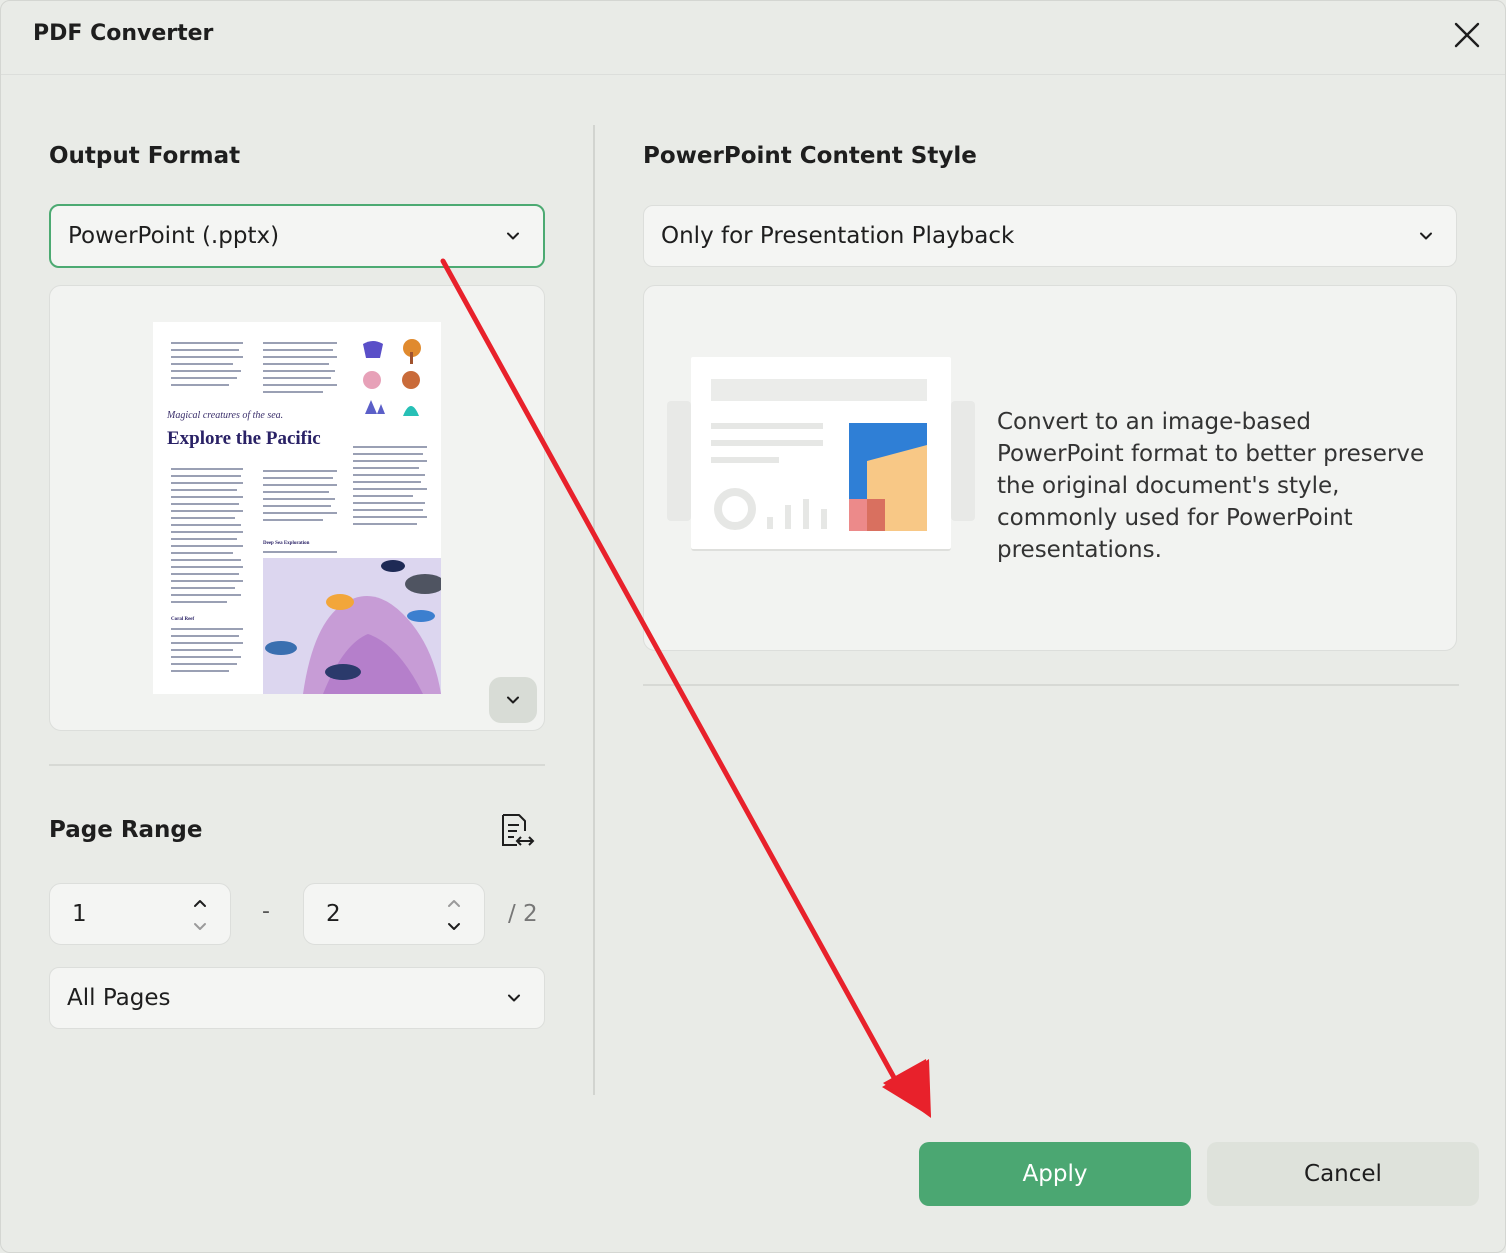 The width and height of the screenshot is (1506, 1253). Describe the element at coordinates (810, 156) in the screenshot. I see `content-style-label: PowerPoint Content Style` at that location.